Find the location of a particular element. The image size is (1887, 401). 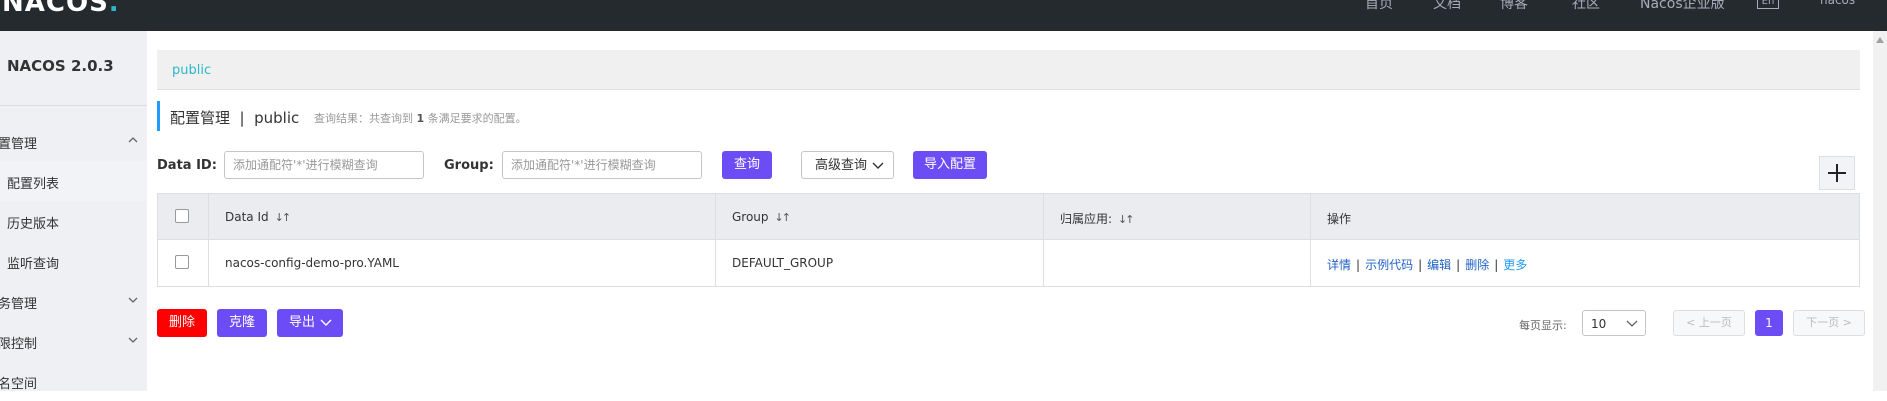

top-nav-bar: NACOS. 首页 文档 博客 社区 Nacos企业版 En nacos is located at coordinates (943, 15).